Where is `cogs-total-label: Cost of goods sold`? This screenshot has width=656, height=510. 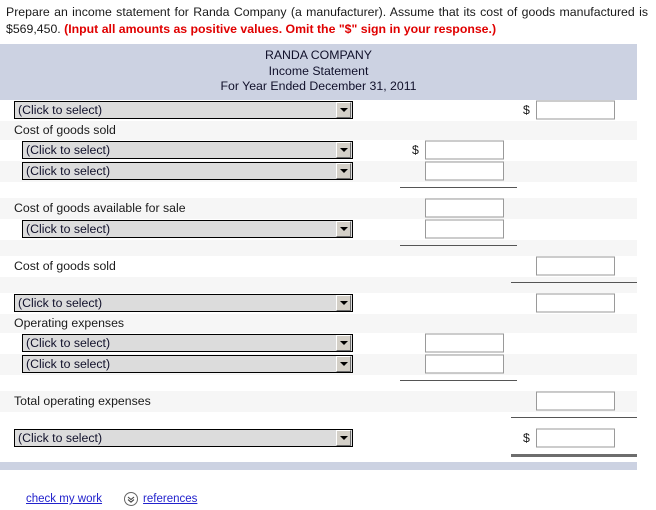
cogs-total-label: Cost of goods sold is located at coordinates (65, 266).